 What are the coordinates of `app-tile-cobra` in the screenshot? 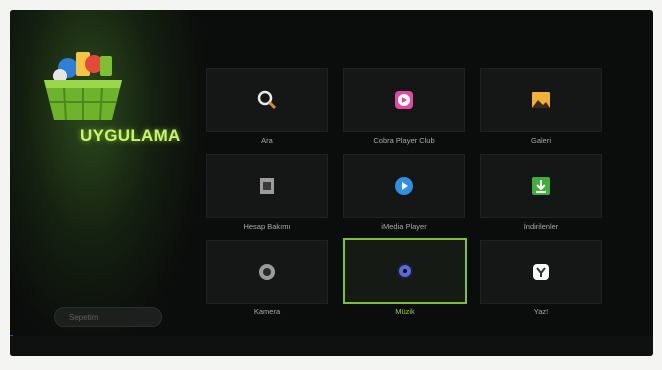 It's located at (404, 100).